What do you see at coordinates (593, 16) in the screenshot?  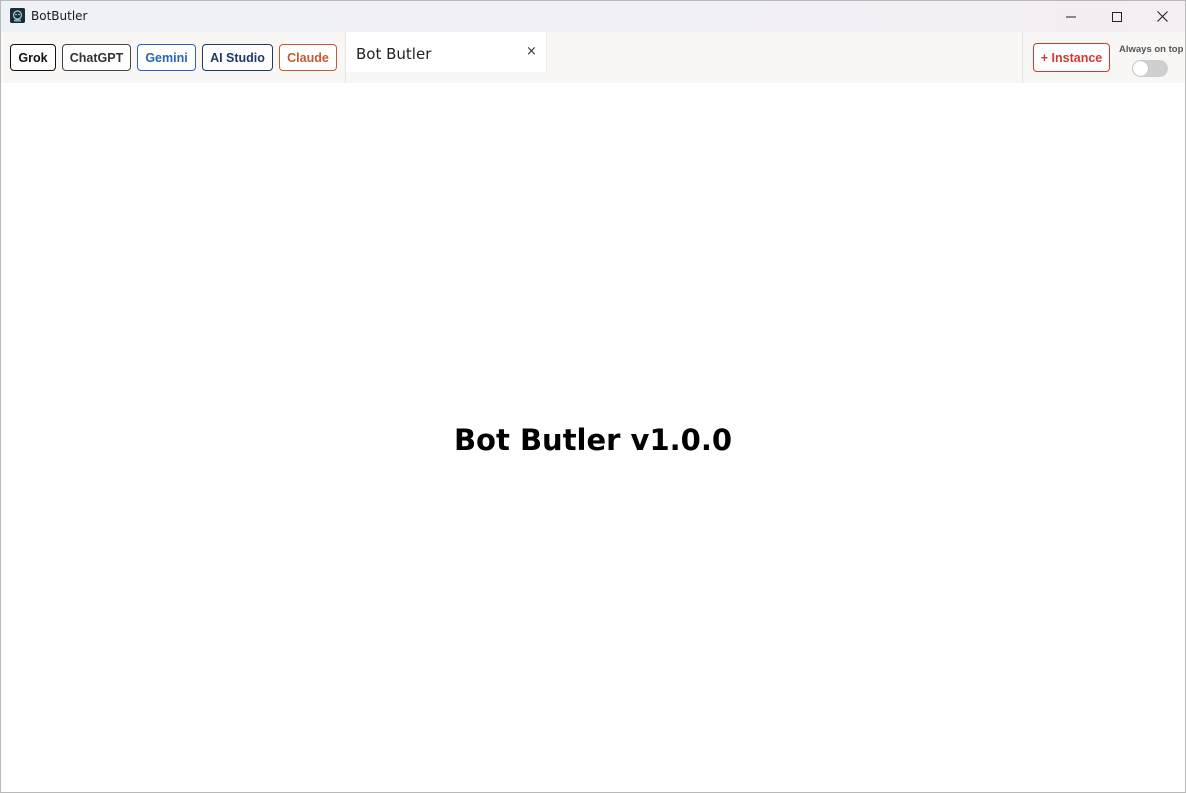 I see `title-bar: BotButler` at bounding box center [593, 16].